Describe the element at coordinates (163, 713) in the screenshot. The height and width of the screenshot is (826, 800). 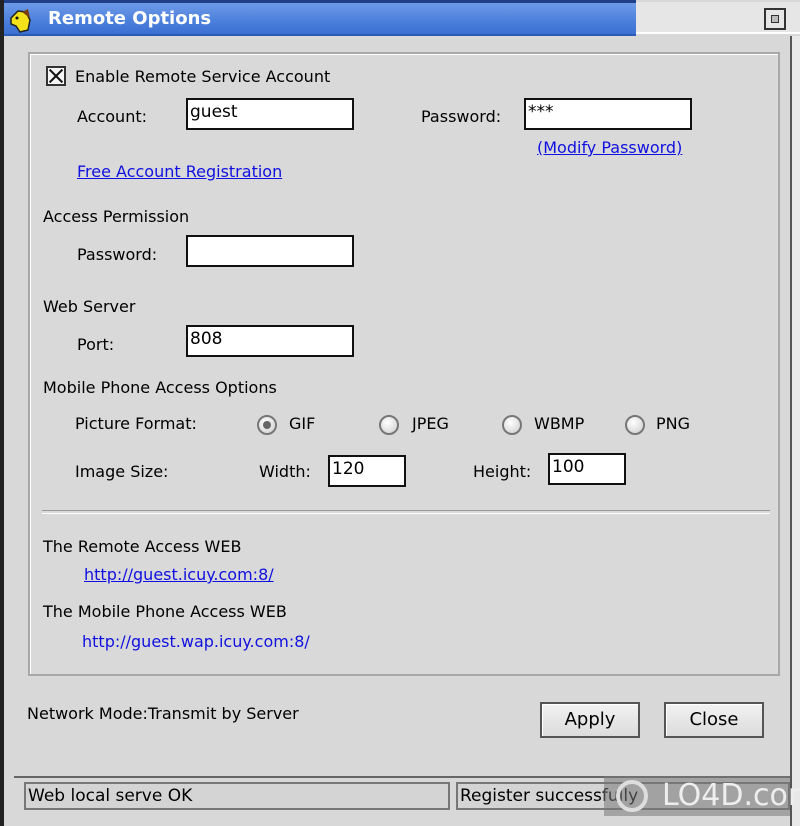
I see `network-mode-text: Network Mode:Transmit by Server` at that location.